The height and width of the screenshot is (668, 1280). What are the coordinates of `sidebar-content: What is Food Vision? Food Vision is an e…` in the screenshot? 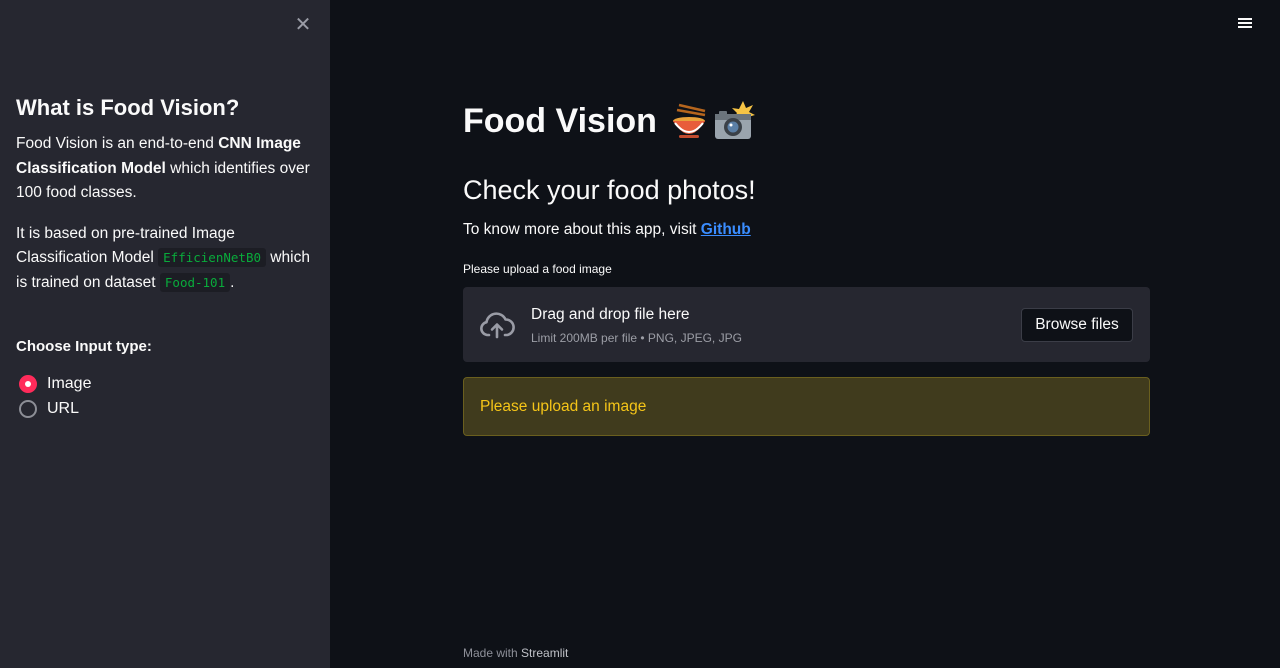 It's located at (166, 257).